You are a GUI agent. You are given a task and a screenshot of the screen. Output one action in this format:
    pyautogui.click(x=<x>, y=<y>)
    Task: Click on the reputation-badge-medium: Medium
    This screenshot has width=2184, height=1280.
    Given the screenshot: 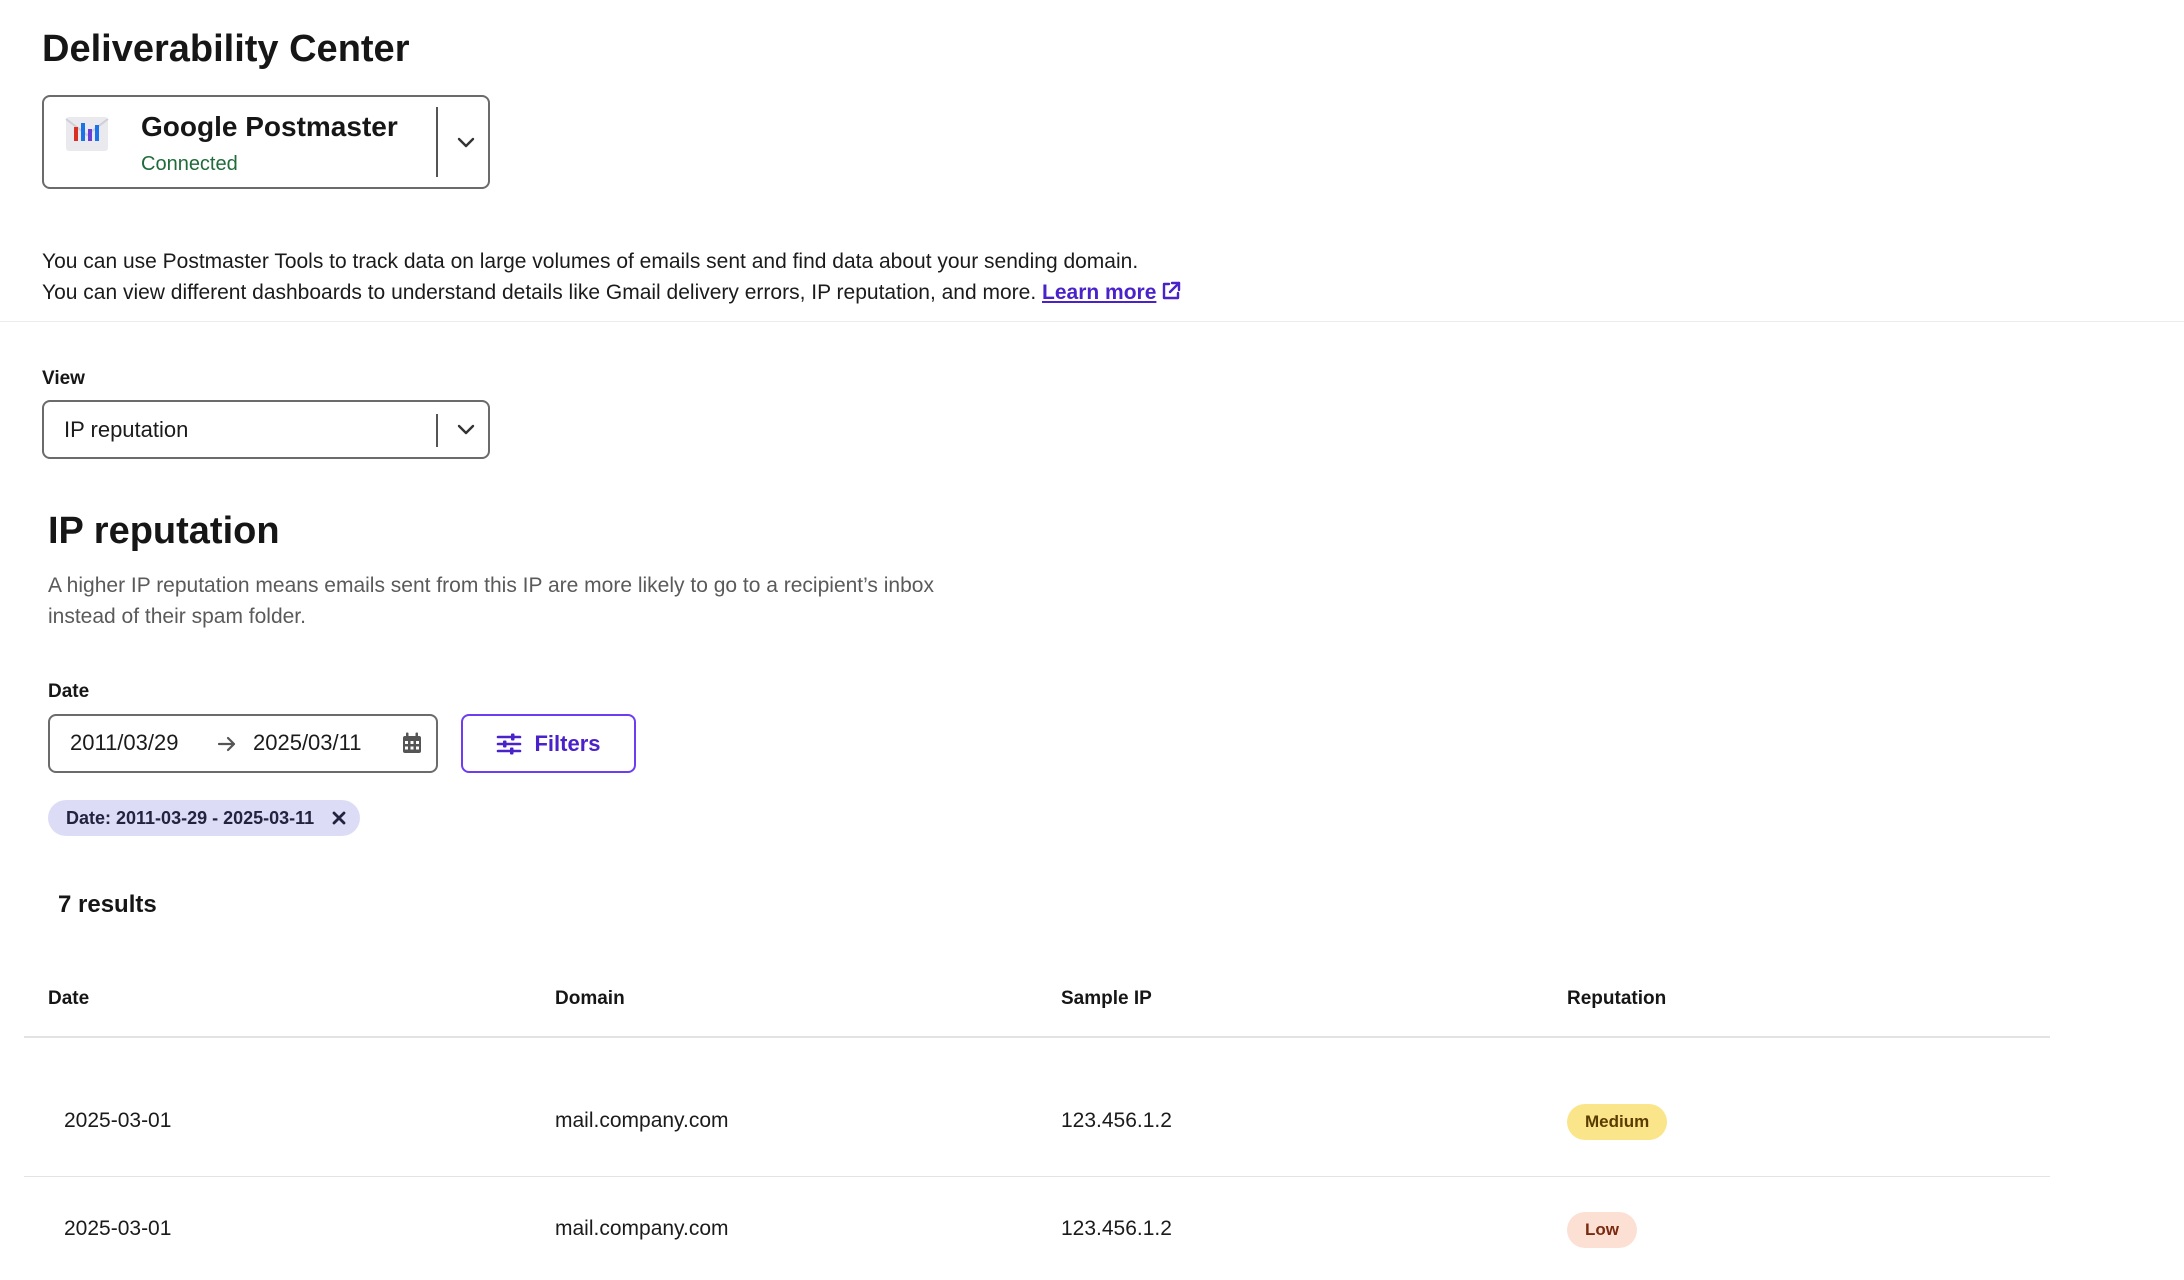 What is the action you would take?
    pyautogui.click(x=1617, y=1122)
    